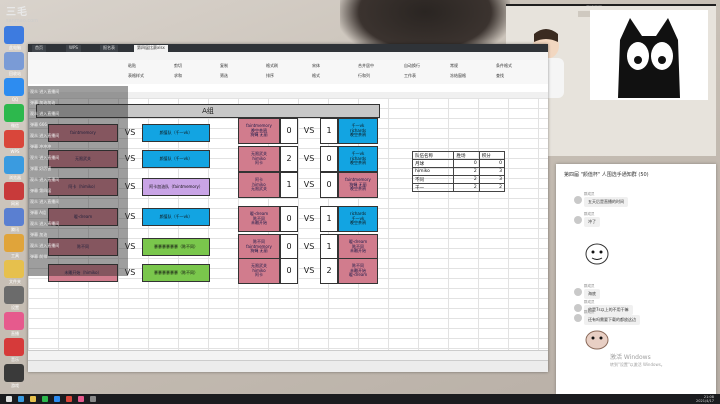 The width and height of the screenshot is (720, 404). Describe the element at coordinates (358, 247) in the screenshot. I see `bracket-team-right: 暖-dream 陈不同 未雕开始` at that location.